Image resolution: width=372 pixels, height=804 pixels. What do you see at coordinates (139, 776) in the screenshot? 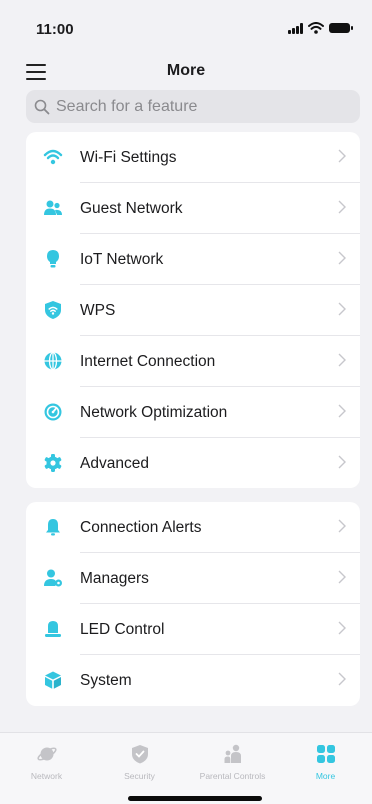
I see `tab-label: Security` at bounding box center [139, 776].